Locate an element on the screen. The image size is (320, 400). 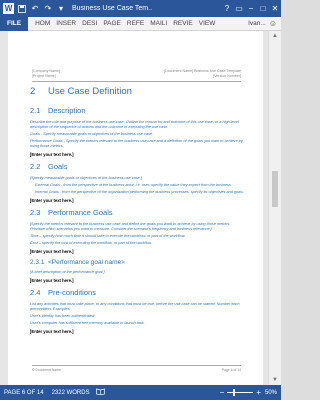
section-number: 2.1 is located at coordinates (35, 110).